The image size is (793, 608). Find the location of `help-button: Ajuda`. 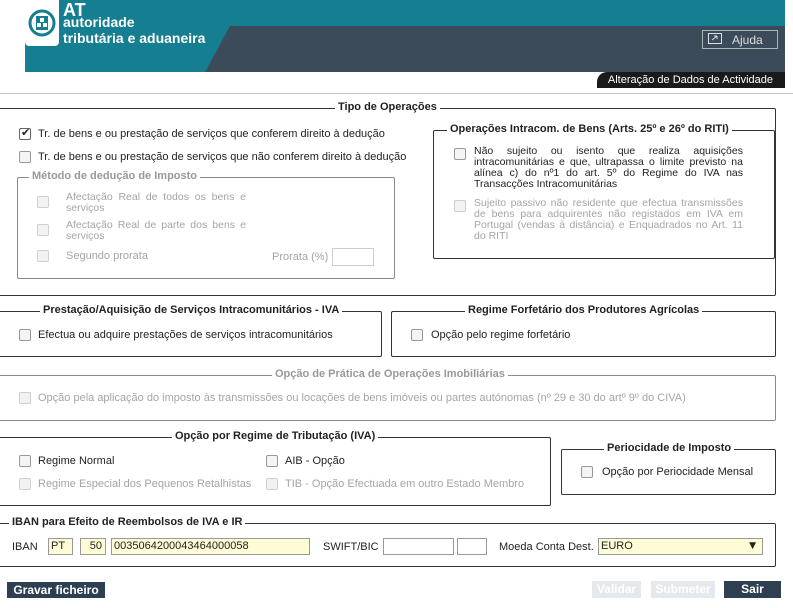

help-button: Ajuda is located at coordinates (740, 39).